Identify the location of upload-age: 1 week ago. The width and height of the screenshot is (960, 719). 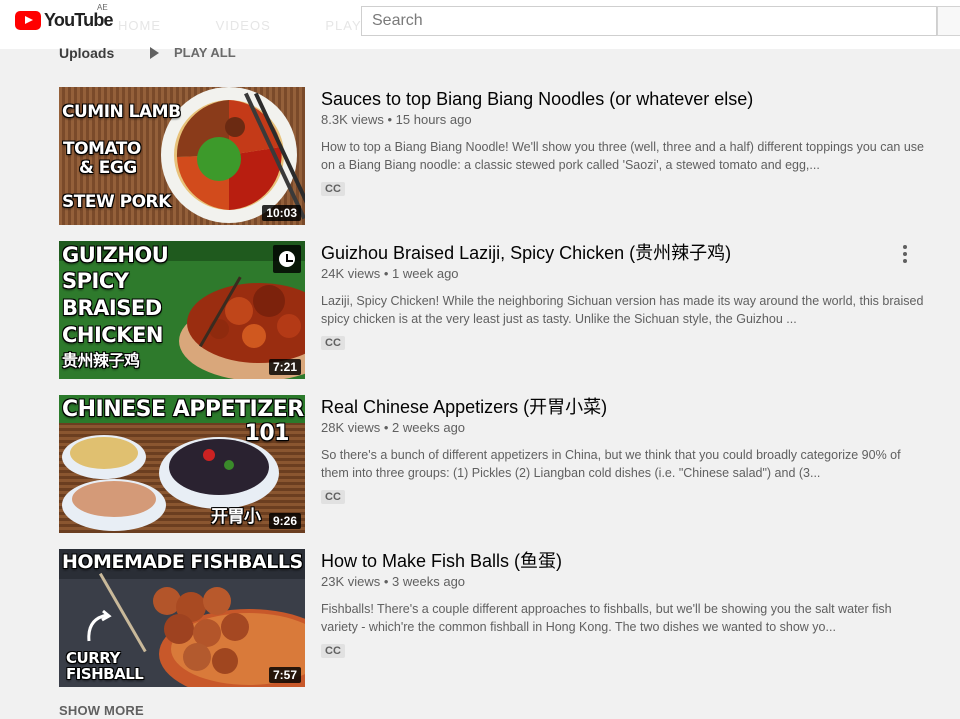
(425, 273).